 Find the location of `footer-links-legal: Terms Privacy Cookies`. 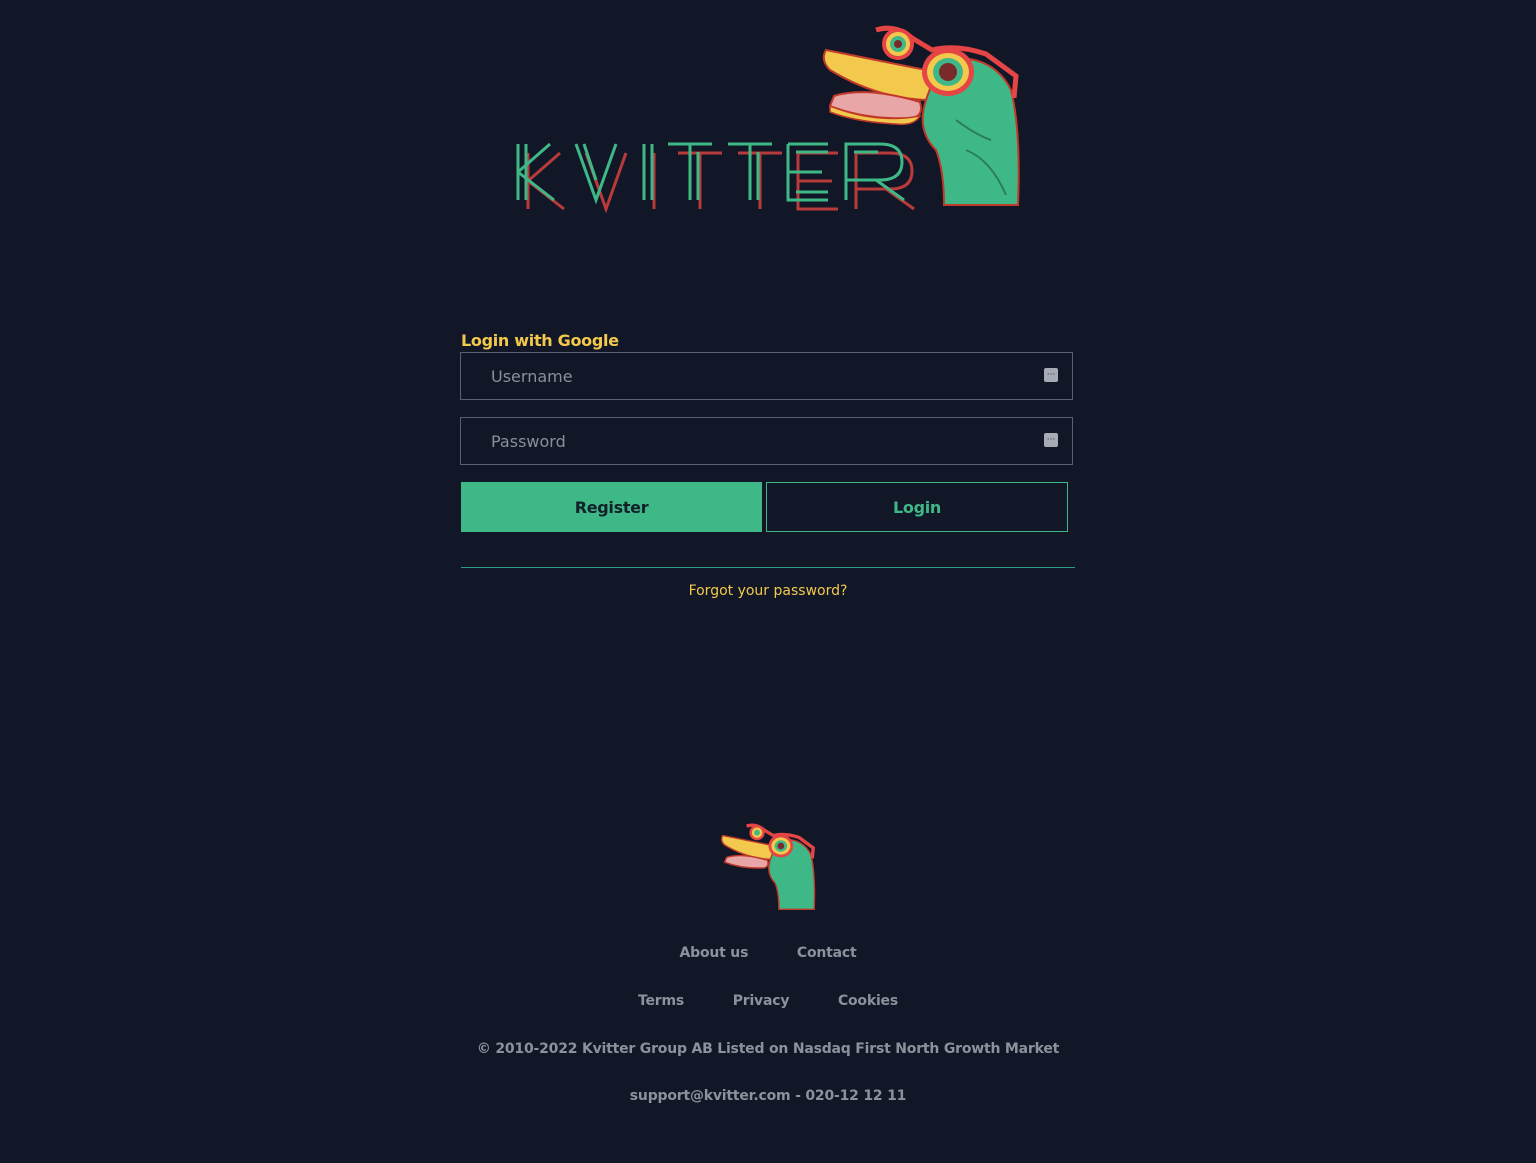

footer-links-legal: Terms Privacy Cookies is located at coordinates (768, 1001).